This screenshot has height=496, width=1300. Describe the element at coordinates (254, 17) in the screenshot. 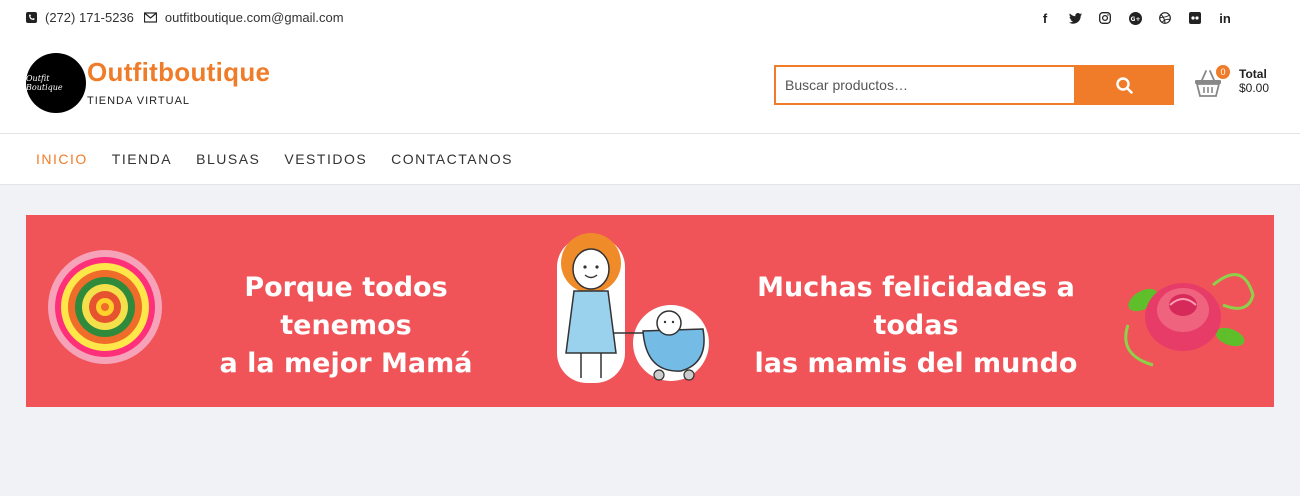

I see `email-address: outfitboutique.com@gmail.com` at that location.